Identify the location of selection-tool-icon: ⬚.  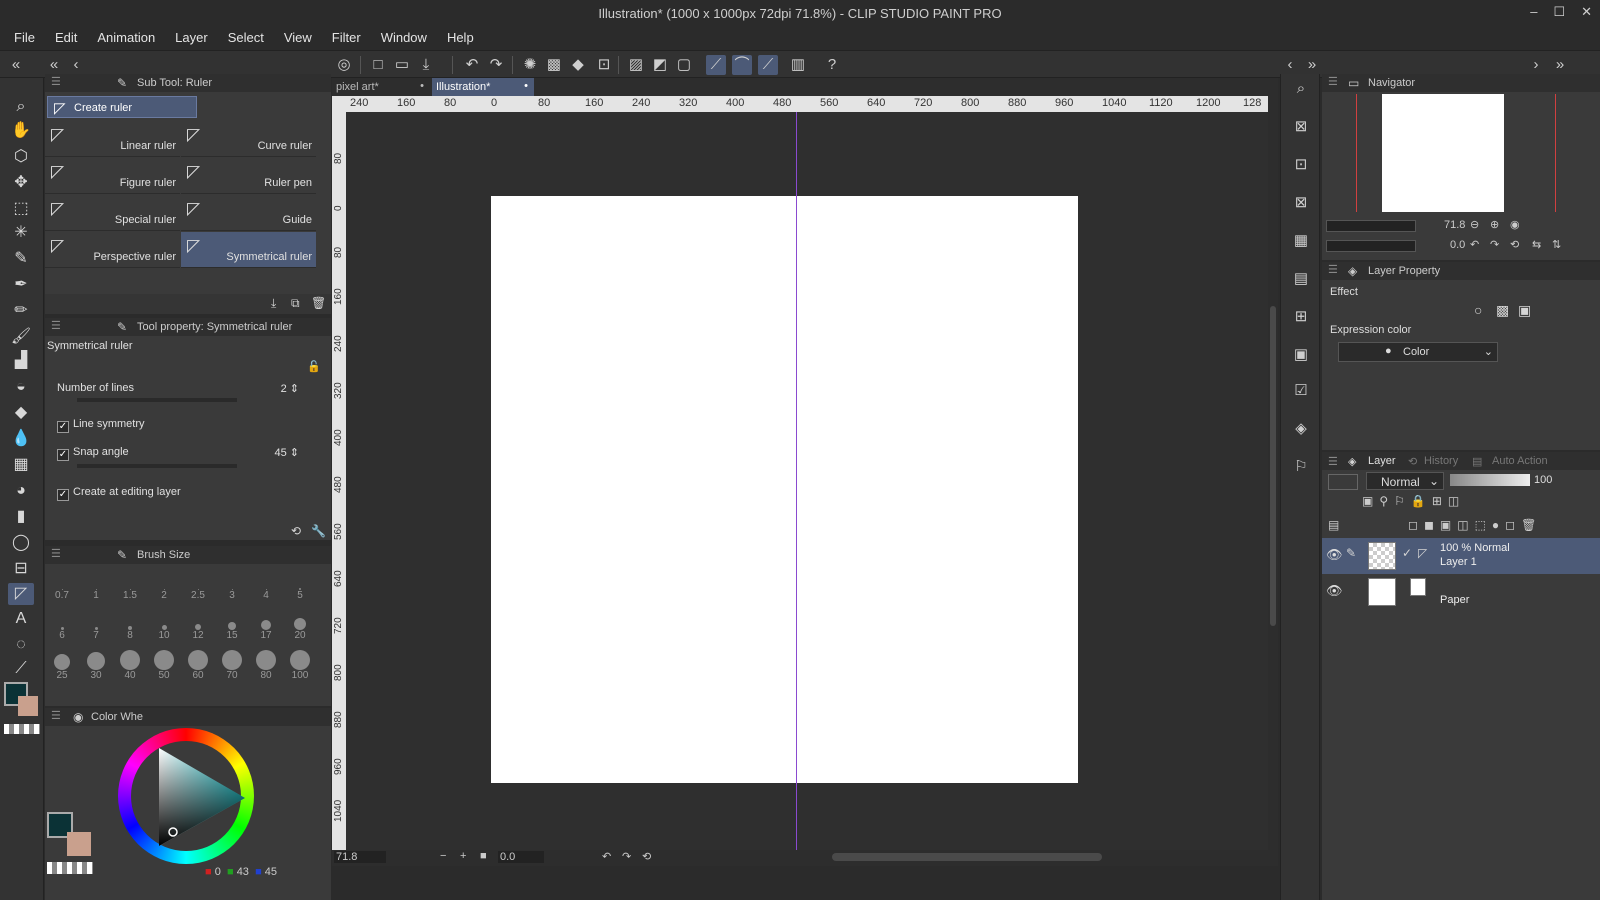
(21, 209).